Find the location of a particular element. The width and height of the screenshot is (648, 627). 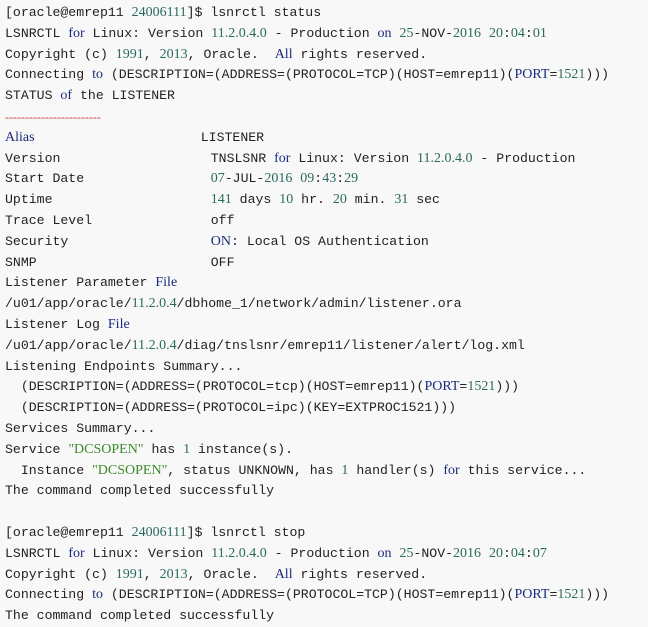

terminal-line: STATUS of the LISTENER is located at coordinates (324, 96).